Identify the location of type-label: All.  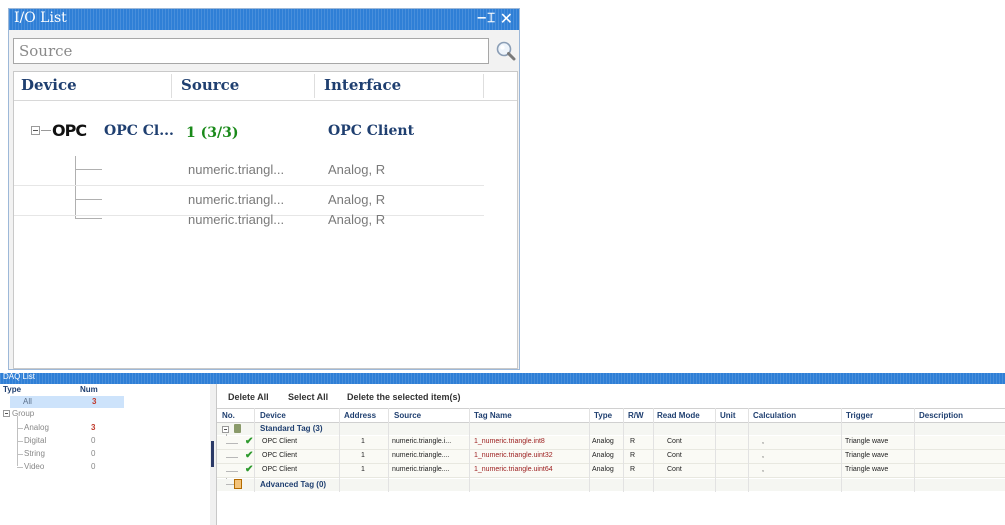
(27, 401).